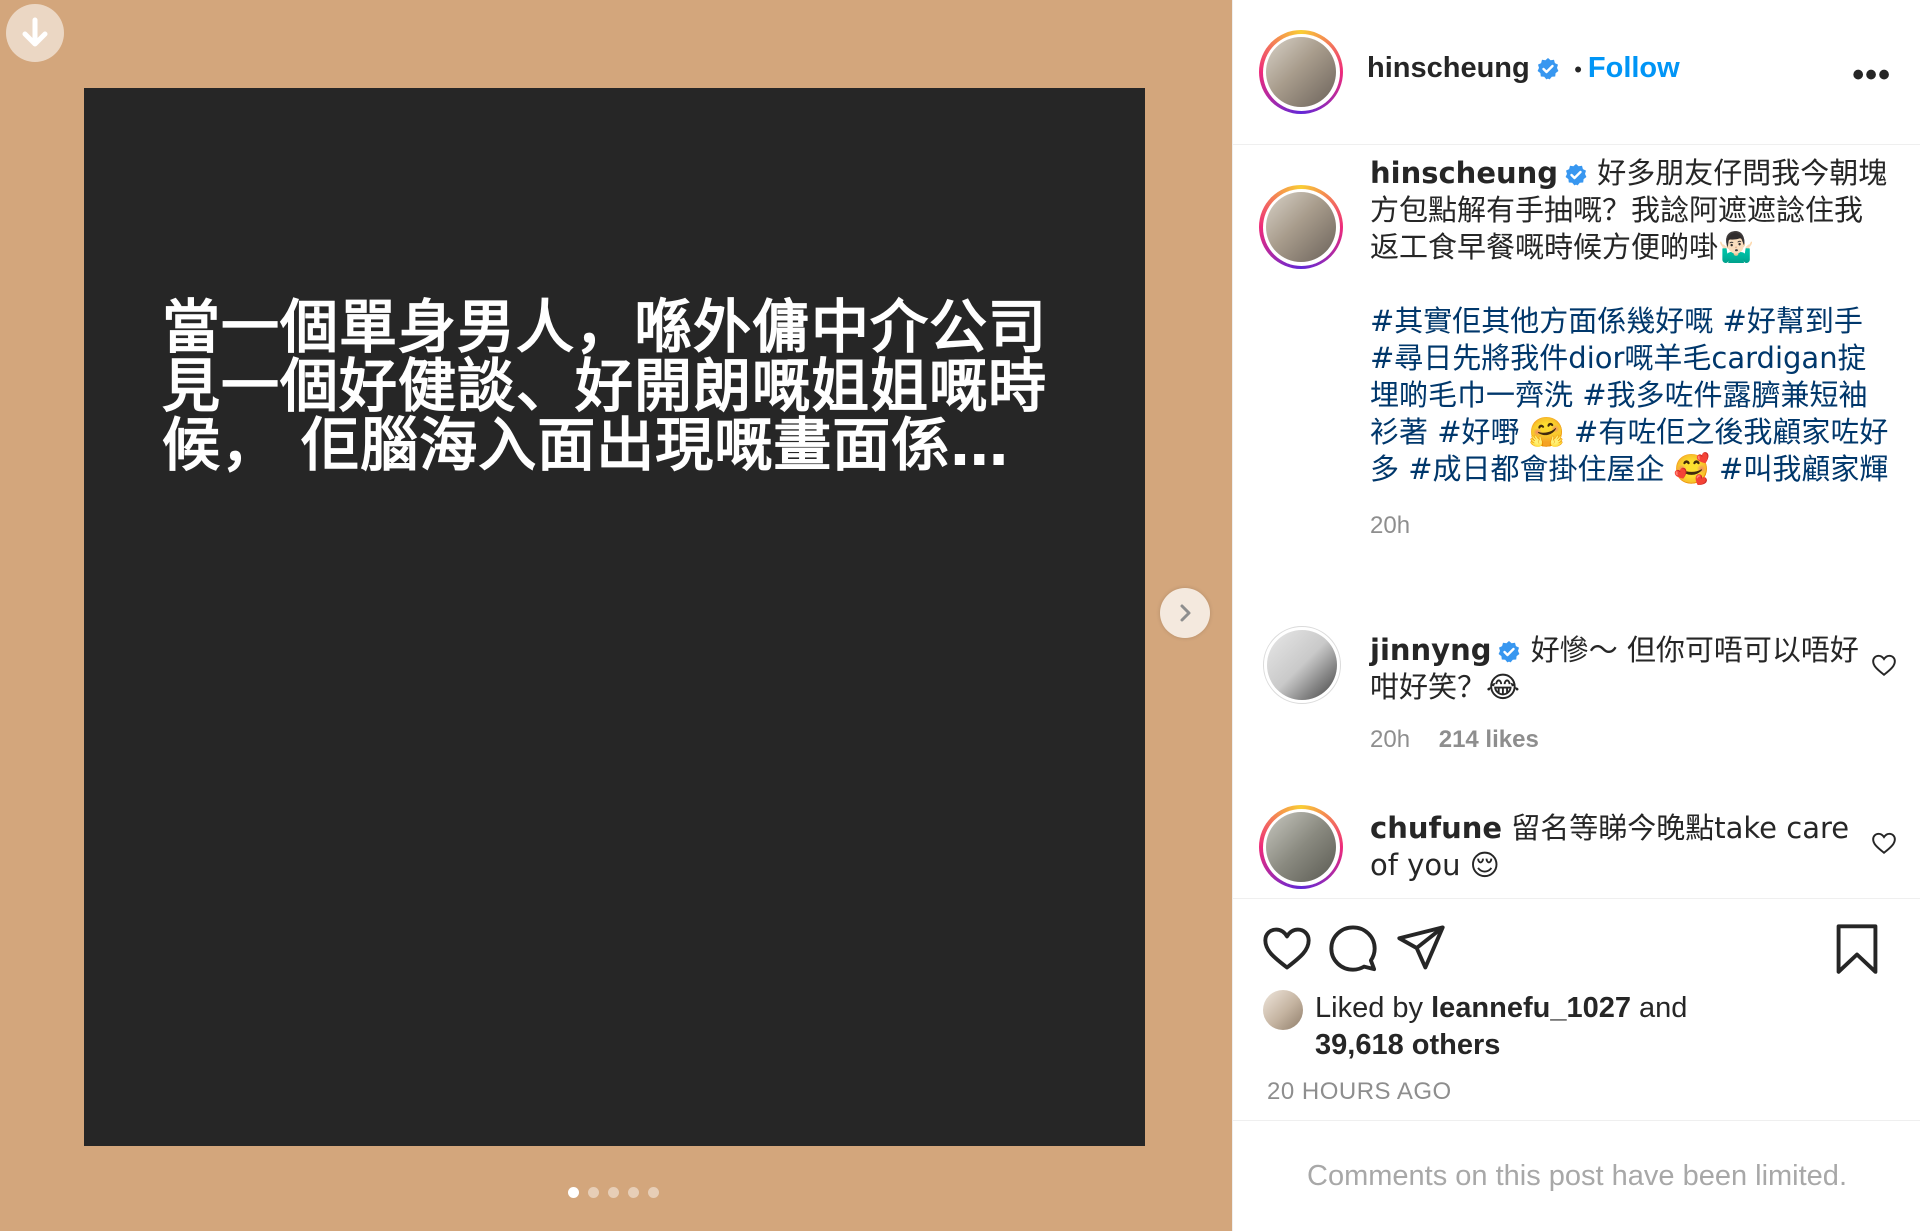 The image size is (1920, 1232). What do you see at coordinates (1353, 948) in the screenshot?
I see `comment-bubble-icon` at bounding box center [1353, 948].